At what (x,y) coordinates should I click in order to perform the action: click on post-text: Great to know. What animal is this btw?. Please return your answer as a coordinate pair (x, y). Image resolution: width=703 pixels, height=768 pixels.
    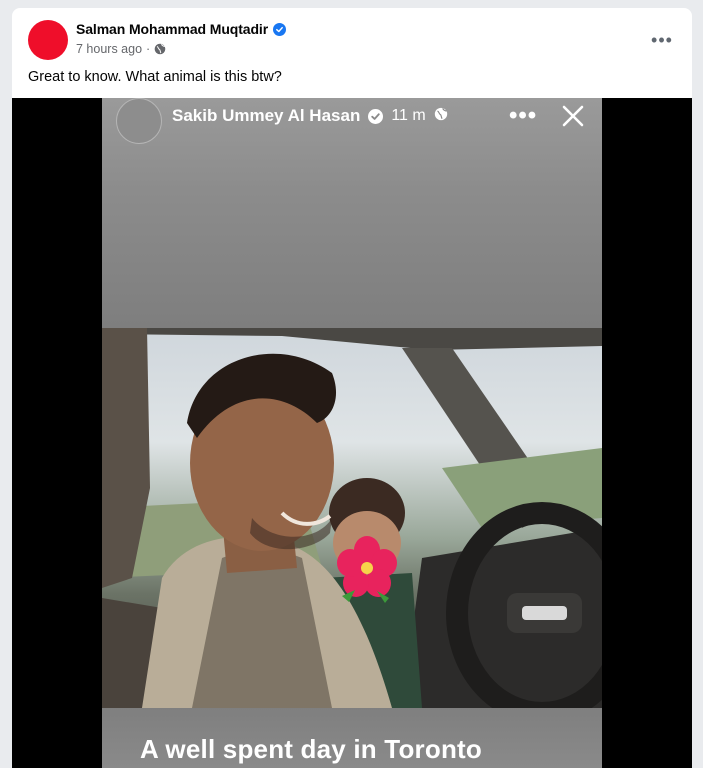
    Looking at the image, I should click on (155, 77).